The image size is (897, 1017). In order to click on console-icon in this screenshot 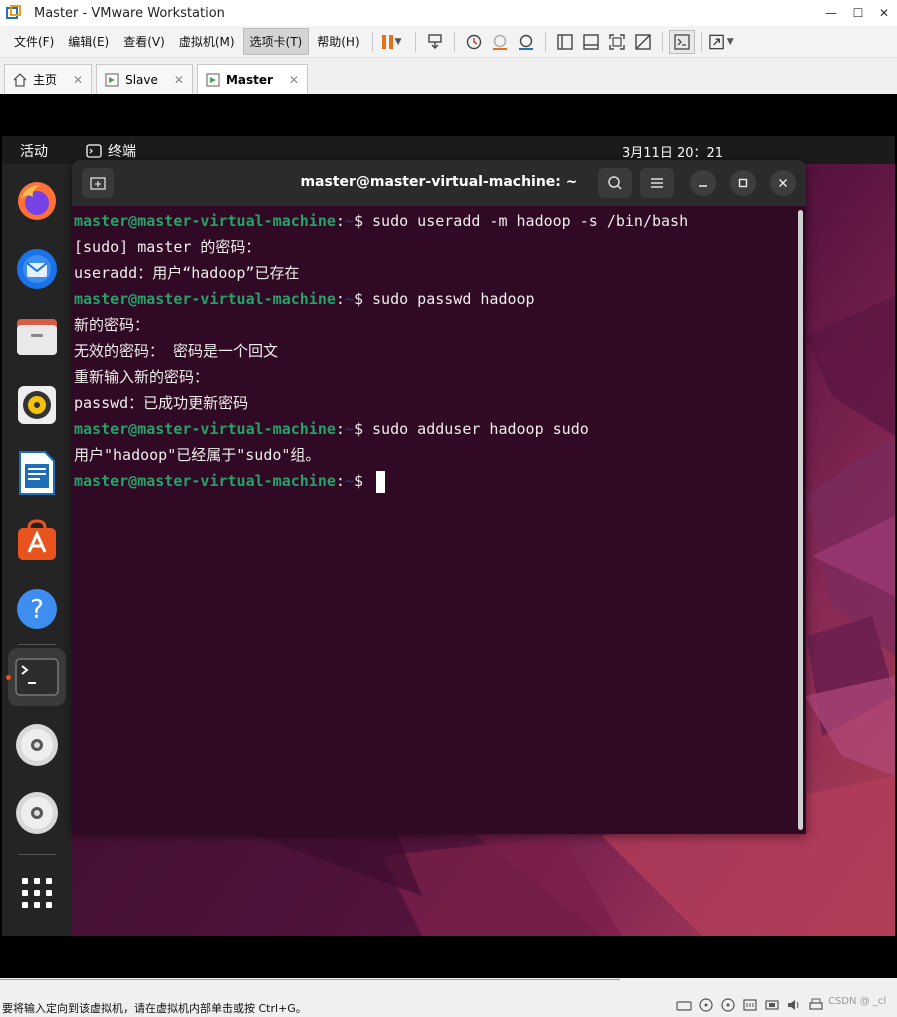, I will do `click(681, 41)`.